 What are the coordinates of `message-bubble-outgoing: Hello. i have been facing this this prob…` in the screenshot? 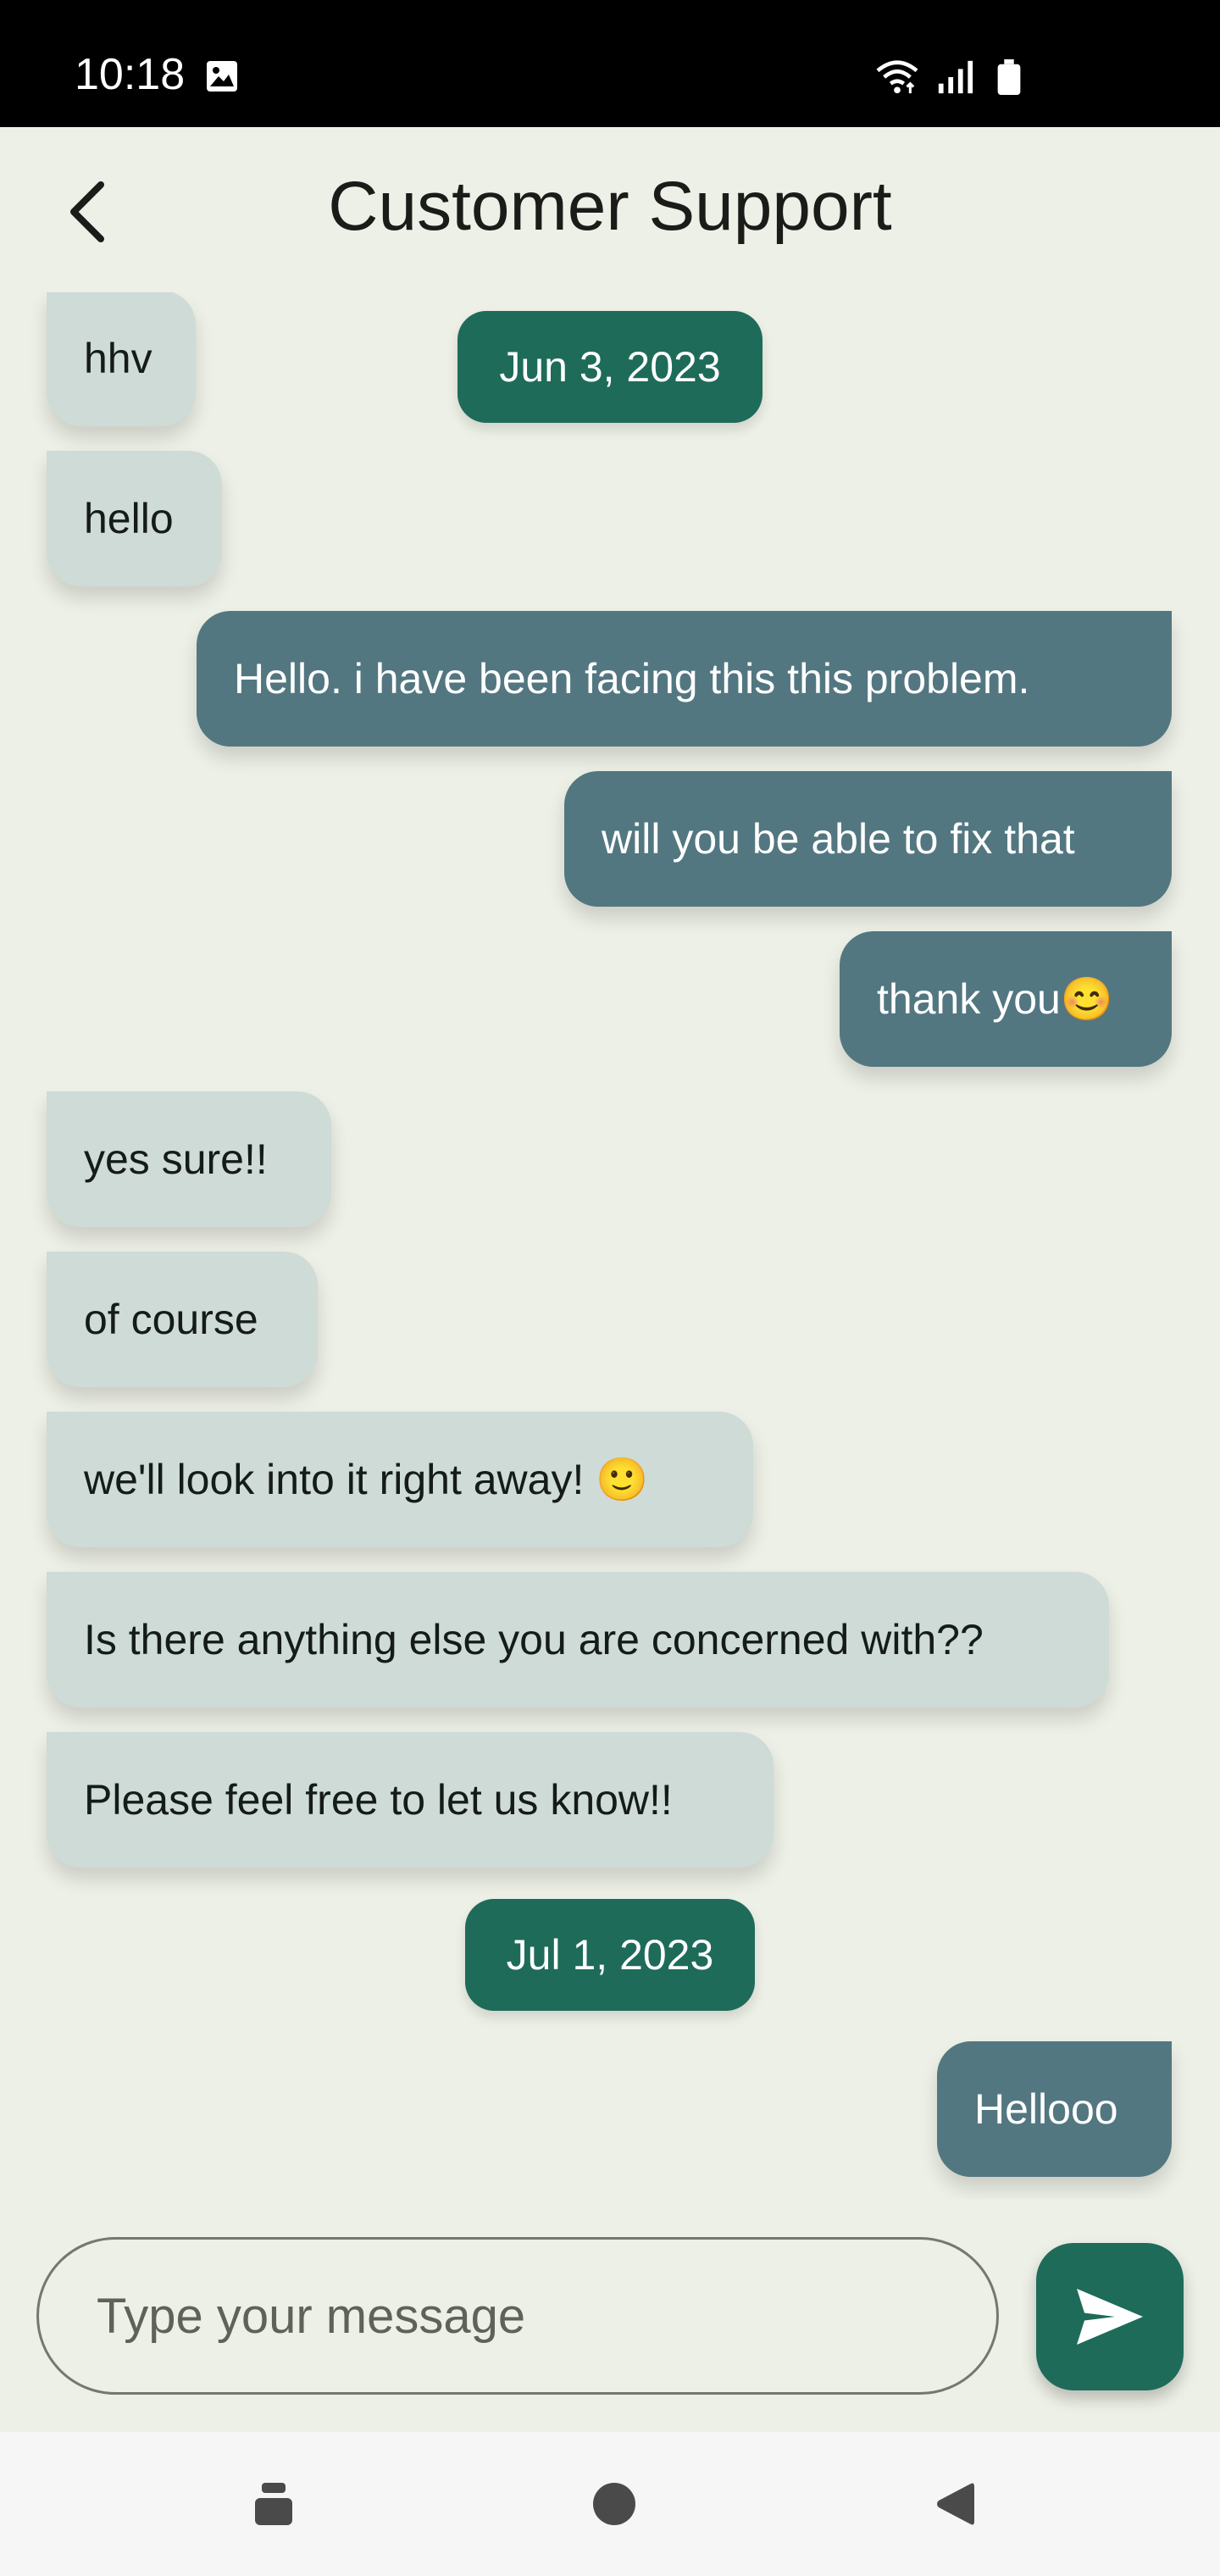 It's located at (684, 679).